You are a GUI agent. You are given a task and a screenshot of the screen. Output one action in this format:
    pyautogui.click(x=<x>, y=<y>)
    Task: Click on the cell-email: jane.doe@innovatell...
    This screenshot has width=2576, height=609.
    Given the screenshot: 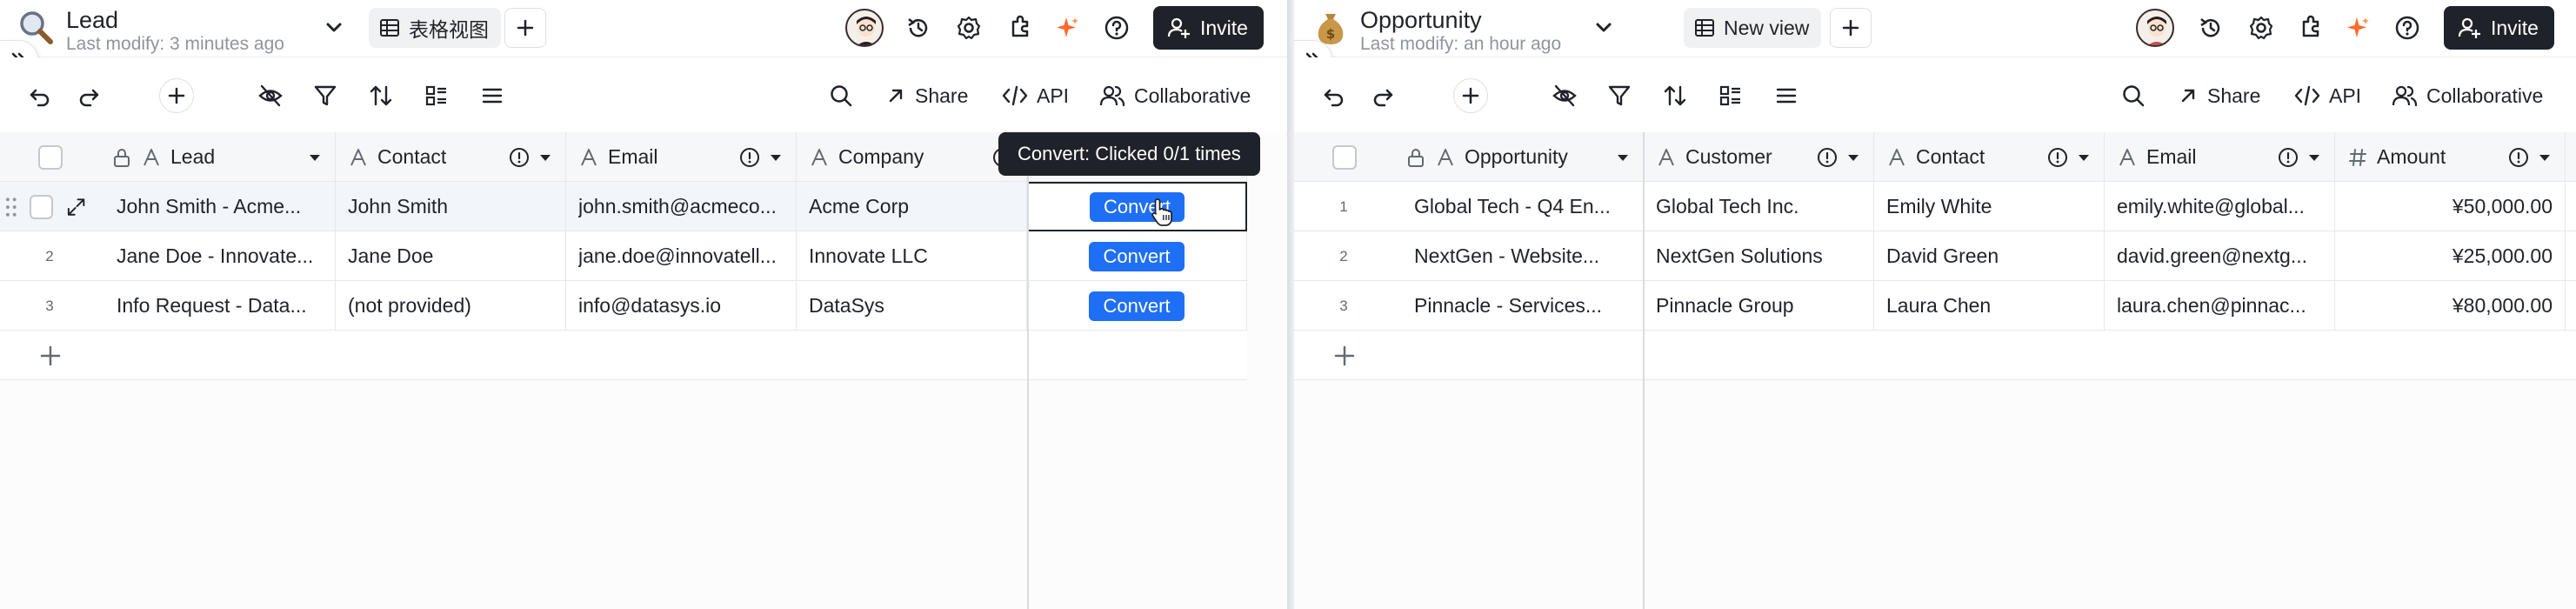 What is the action you would take?
    pyautogui.click(x=681, y=256)
    